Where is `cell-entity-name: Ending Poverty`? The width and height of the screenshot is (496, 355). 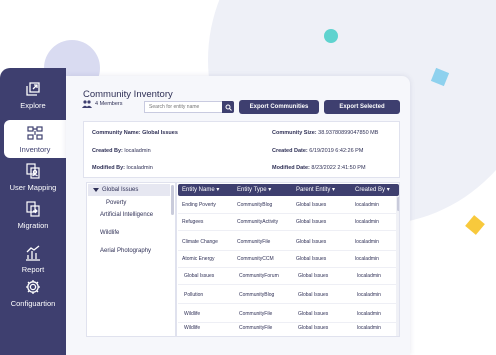 cell-entity-name: Ending Poverty is located at coordinates (199, 205).